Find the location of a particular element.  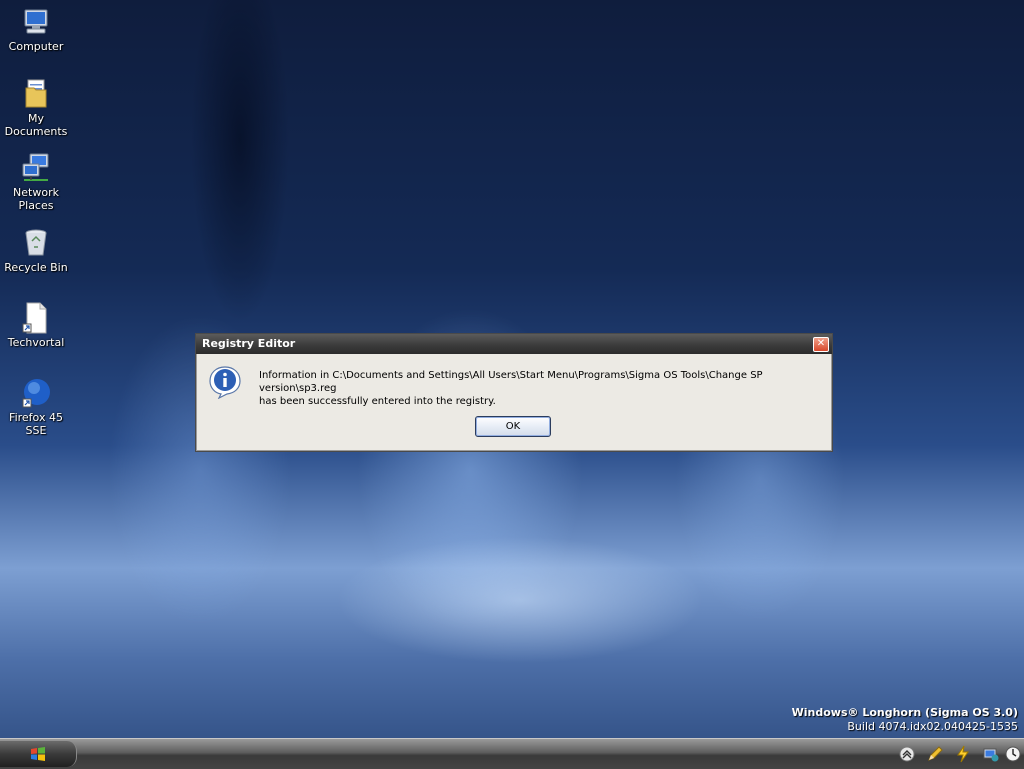

desktop-icon-computer: Computer is located at coordinates (36, 29).